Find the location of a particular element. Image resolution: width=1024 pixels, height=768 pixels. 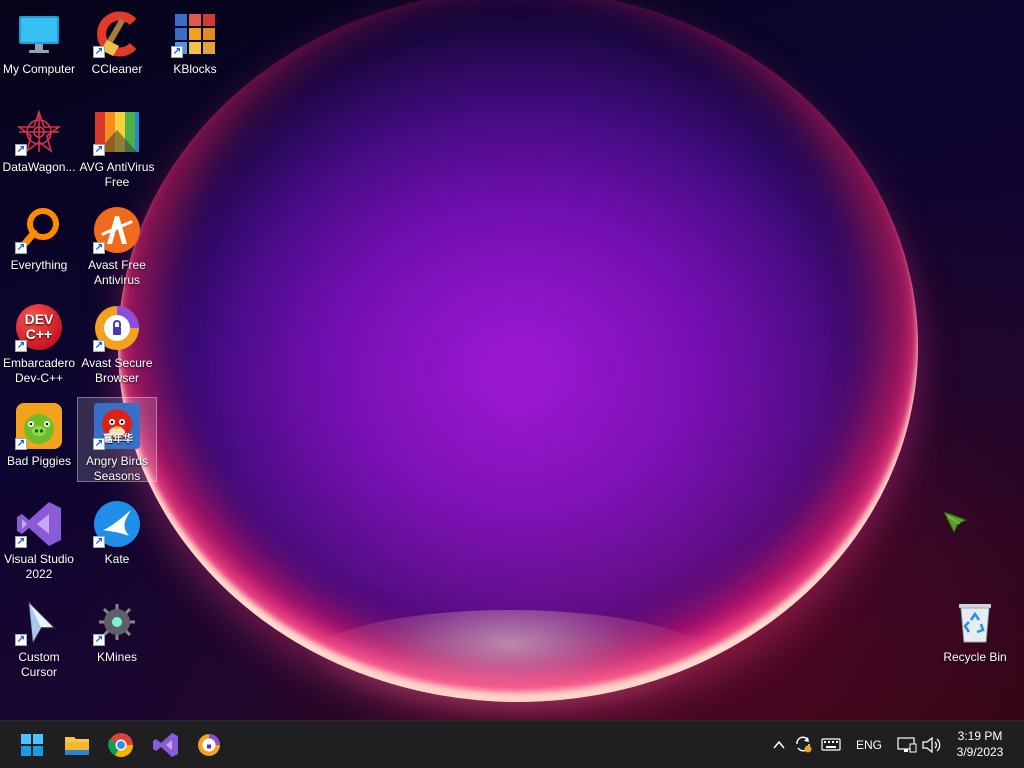

sync-icon is located at coordinates (804, 744).